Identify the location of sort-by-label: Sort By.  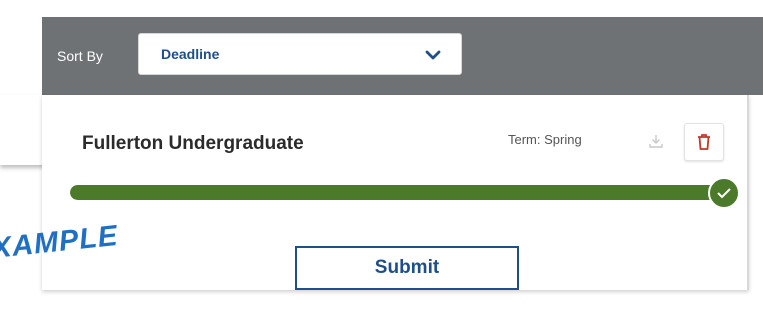
(80, 56).